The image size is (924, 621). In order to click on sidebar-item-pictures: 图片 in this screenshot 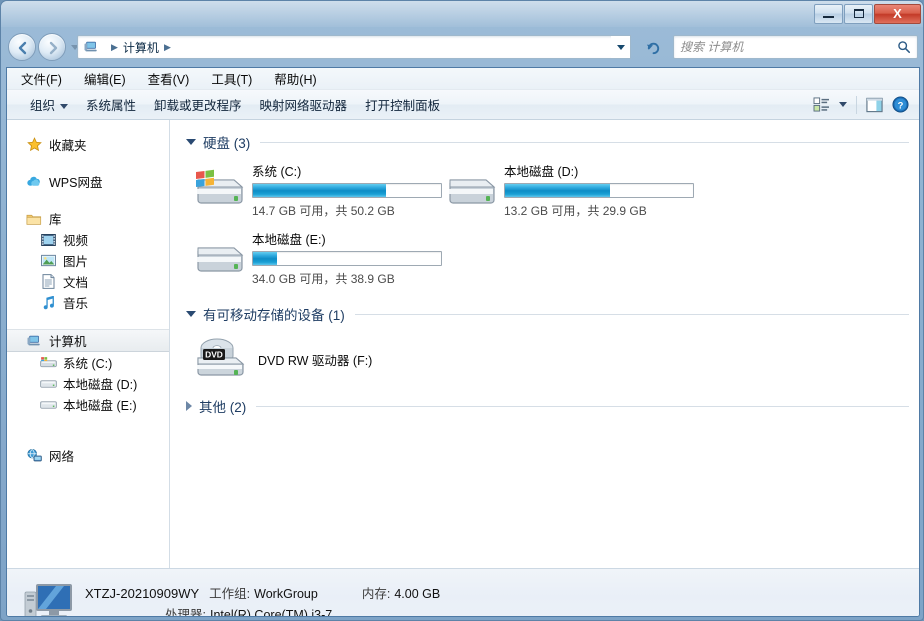, I will do `click(88, 260)`.